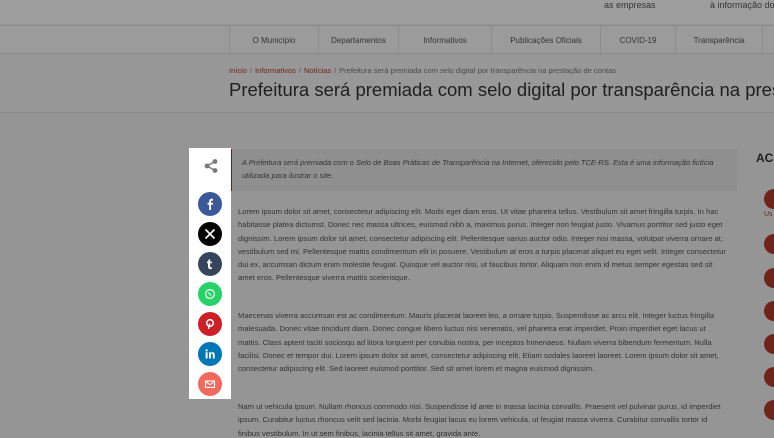 The height and width of the screenshot is (438, 774). Describe the element at coordinates (211, 166) in the screenshot. I see `share-icon` at that location.